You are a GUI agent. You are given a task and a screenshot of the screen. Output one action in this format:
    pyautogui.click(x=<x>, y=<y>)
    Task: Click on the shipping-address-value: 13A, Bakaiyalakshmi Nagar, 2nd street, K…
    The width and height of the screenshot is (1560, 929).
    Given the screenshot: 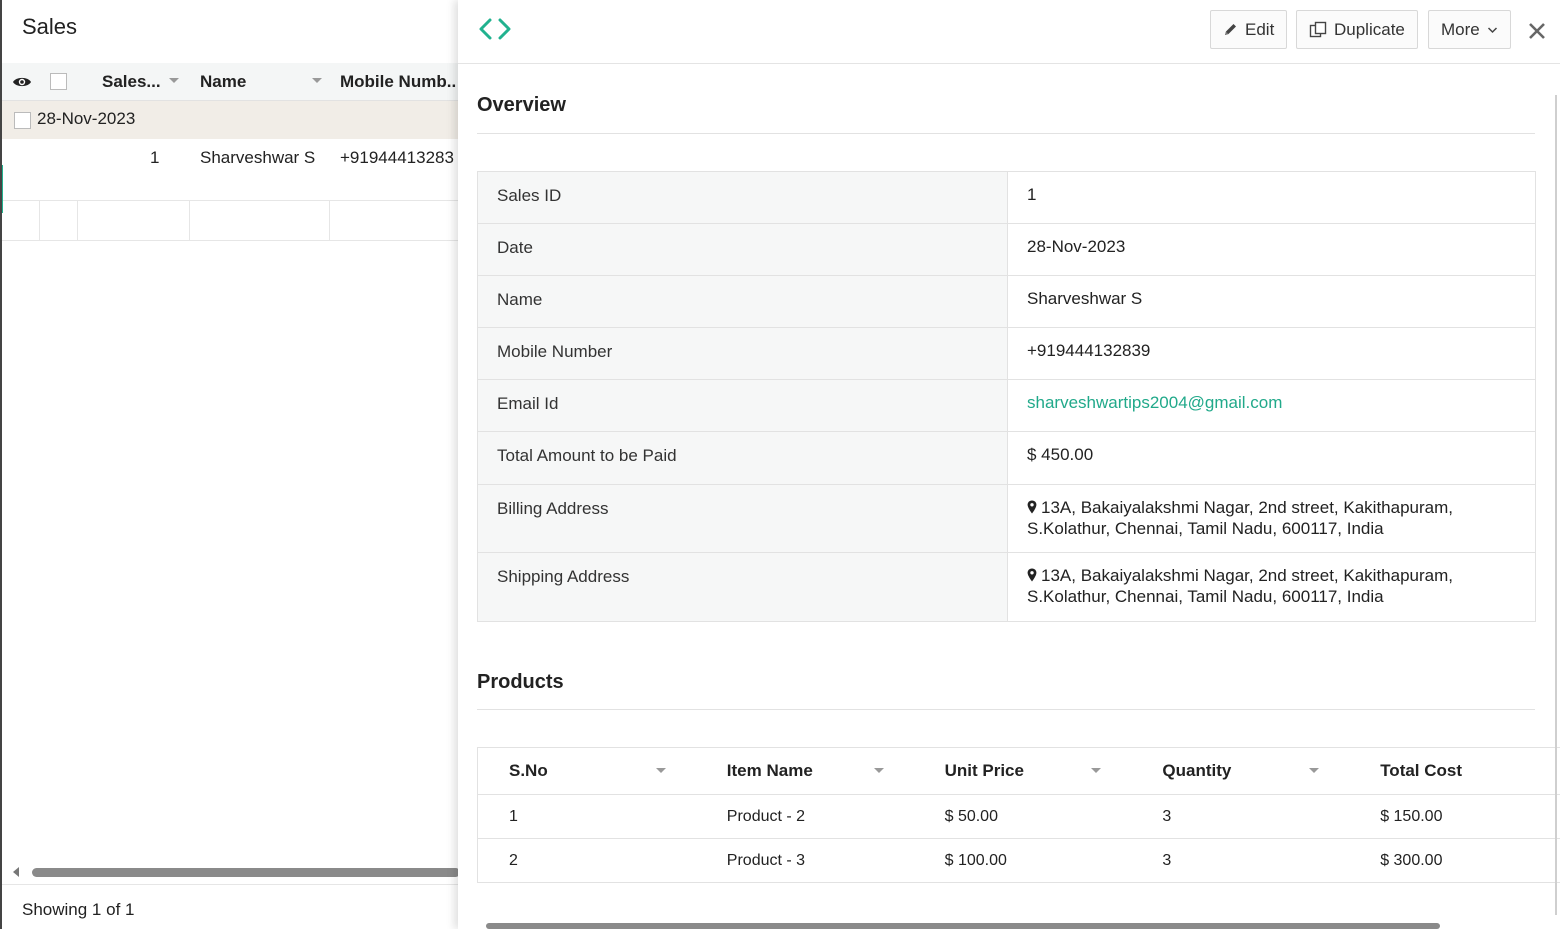 What is the action you would take?
    pyautogui.click(x=1271, y=587)
    